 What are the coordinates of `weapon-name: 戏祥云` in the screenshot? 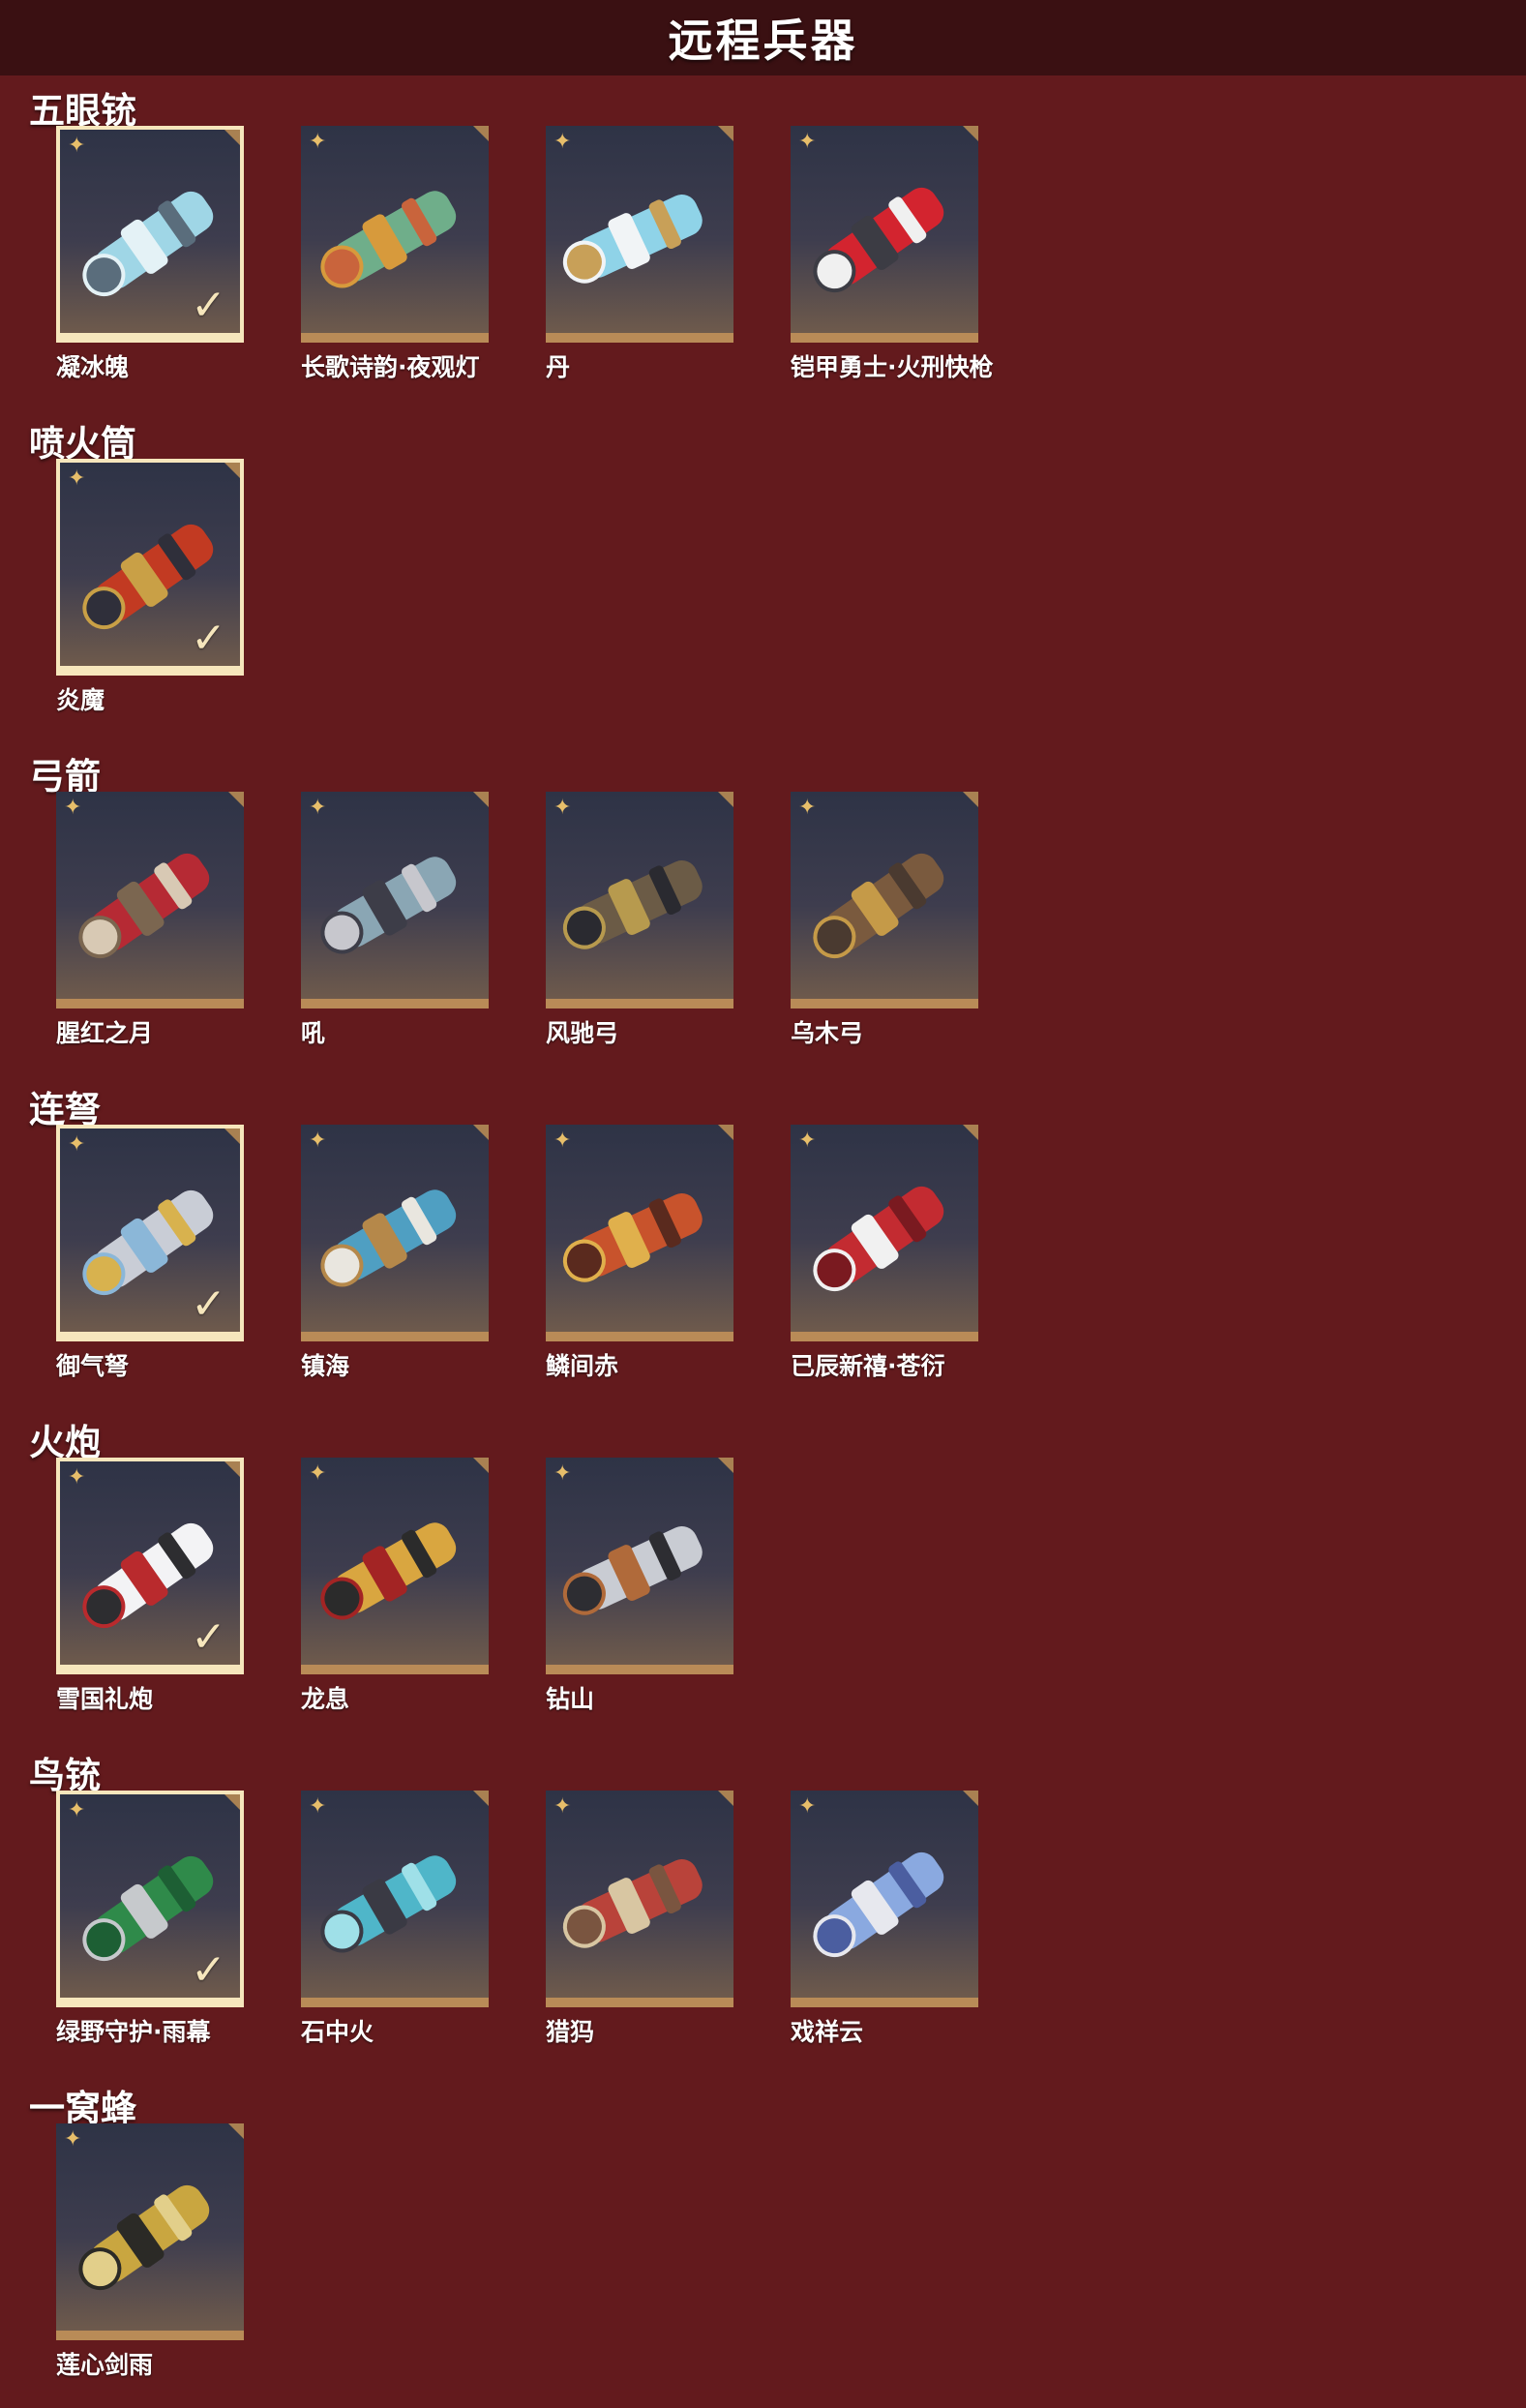 It's located at (827, 2032).